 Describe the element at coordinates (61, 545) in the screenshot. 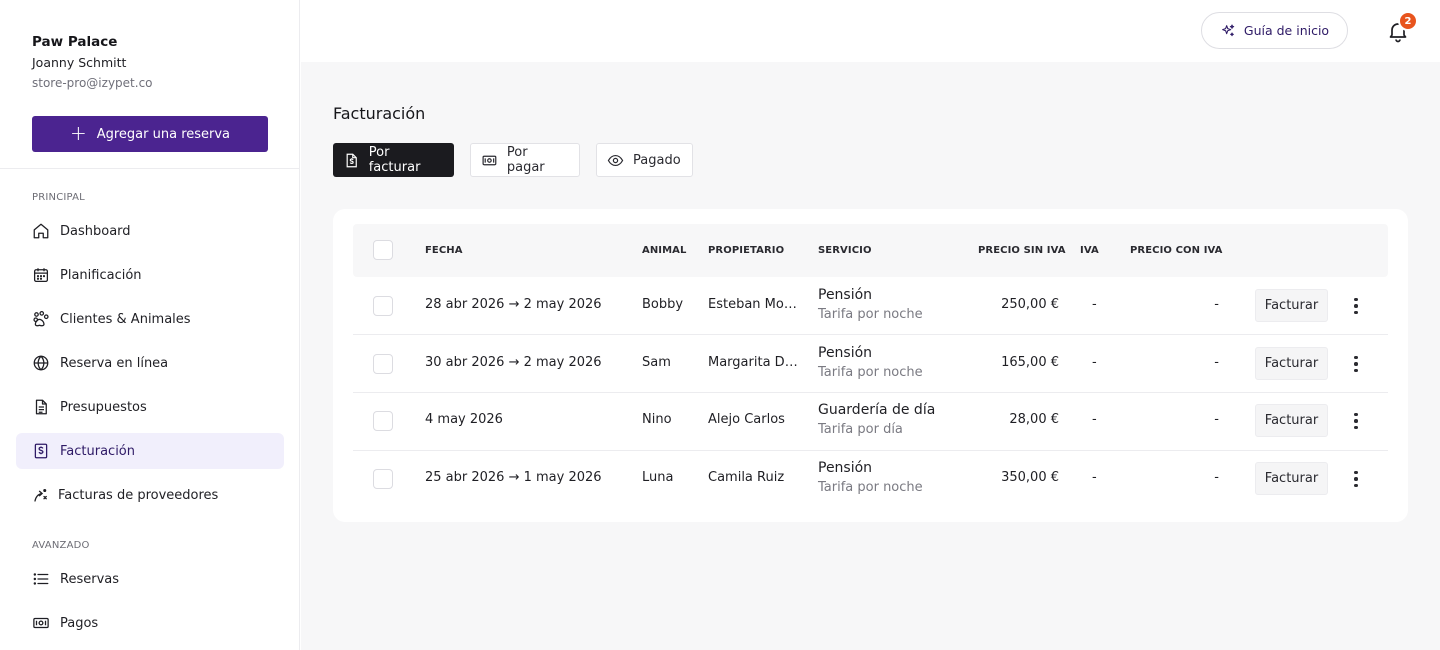

I see `section-title-avanzado: AVANZADO` at that location.